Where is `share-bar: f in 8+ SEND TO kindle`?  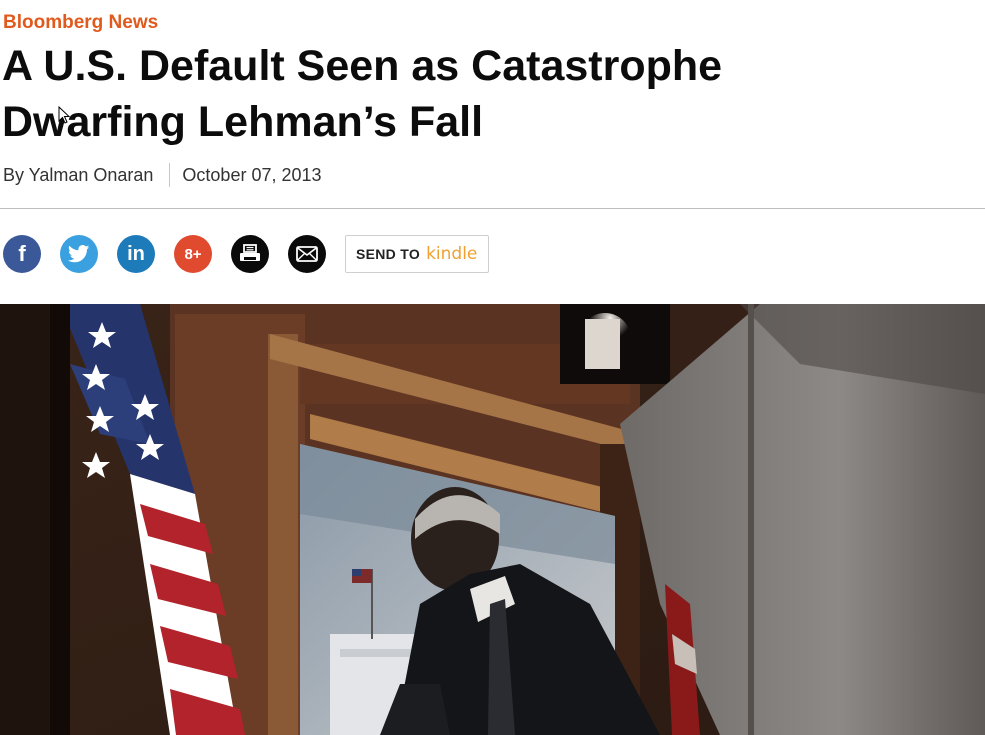 share-bar: f in 8+ SEND TO kindle is located at coordinates (246, 254).